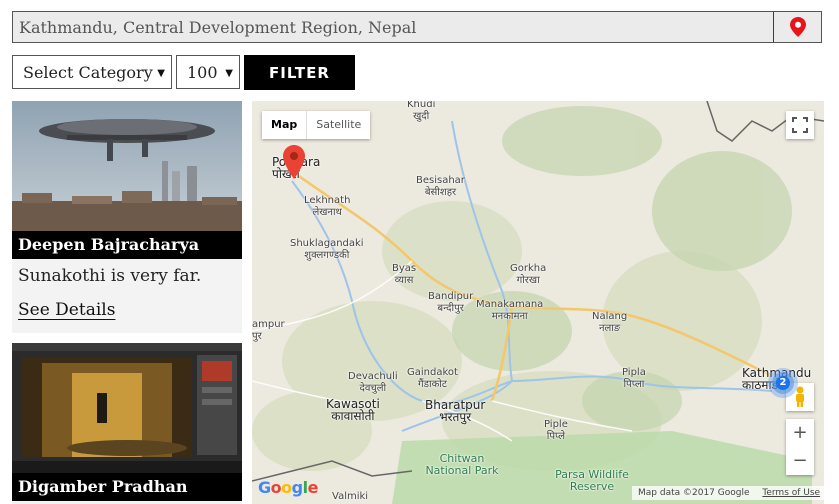  I want to click on map-label: Piple पिप्ले, so click(556, 430).